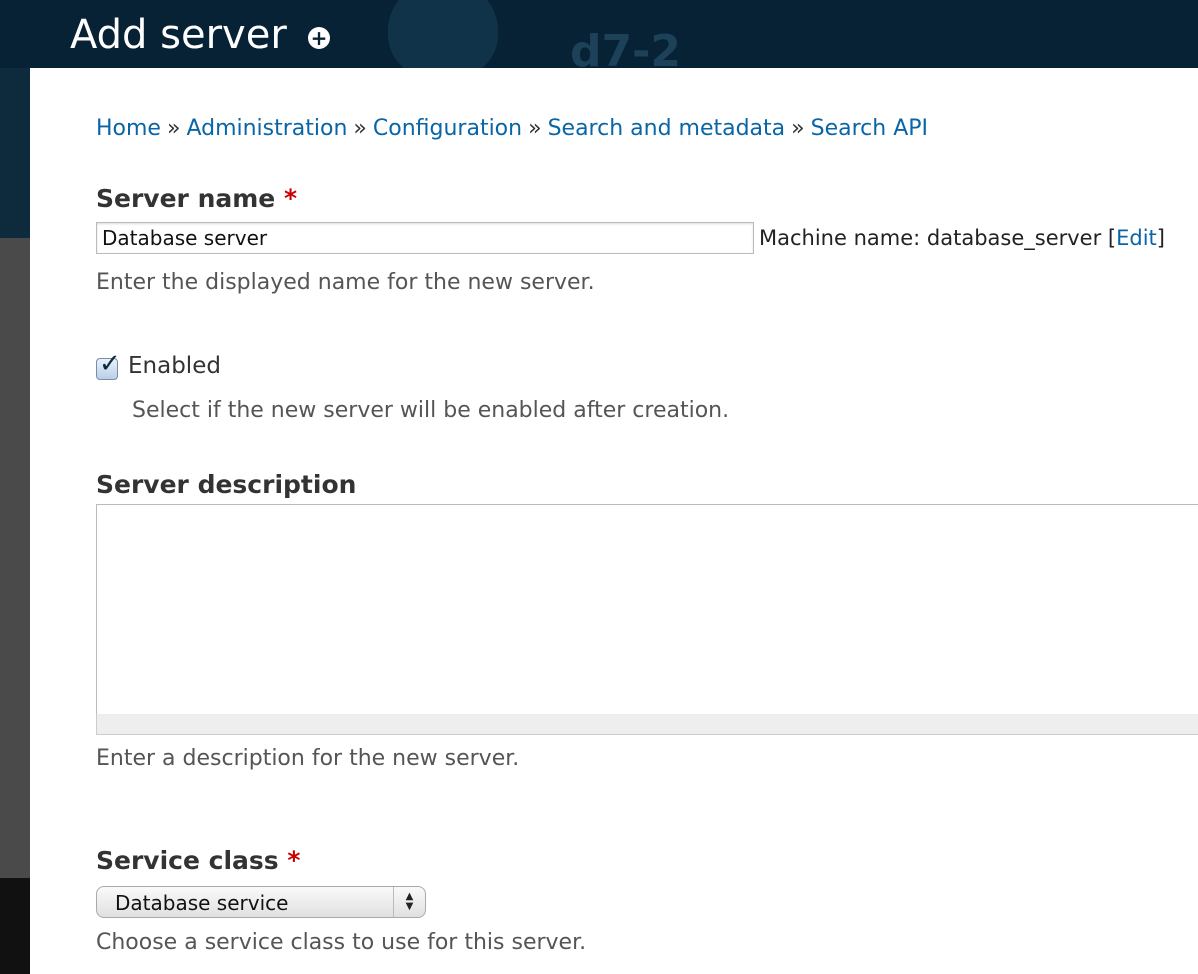  What do you see at coordinates (174, 366) in the screenshot?
I see `enabled-label: Enabled` at bounding box center [174, 366].